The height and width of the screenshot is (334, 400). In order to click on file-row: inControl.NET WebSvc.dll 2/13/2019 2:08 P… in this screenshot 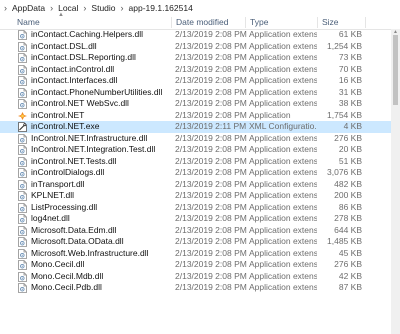, I will do `click(200, 104)`.